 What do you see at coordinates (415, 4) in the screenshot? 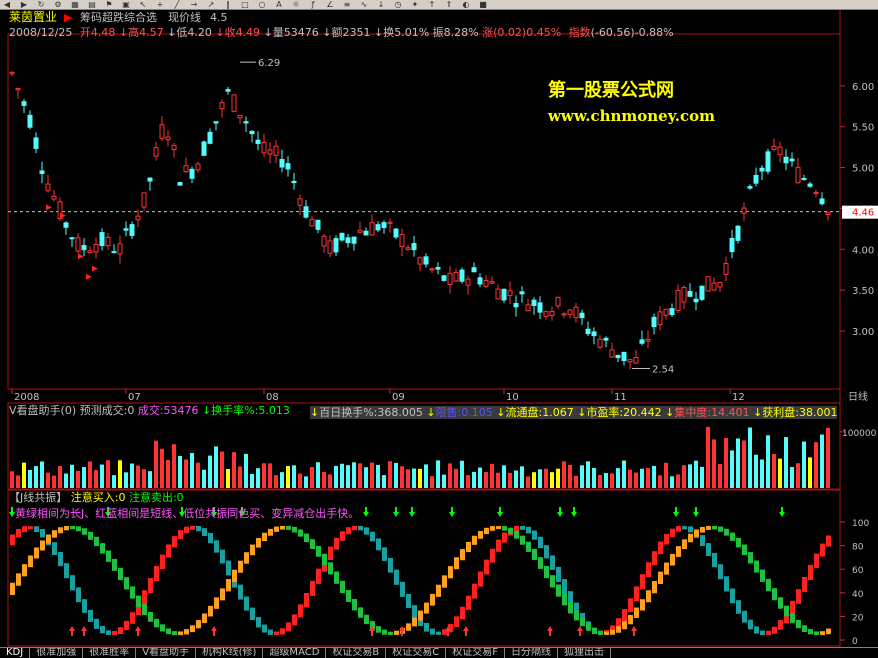
I see `mark-icon: ✦` at bounding box center [415, 4].